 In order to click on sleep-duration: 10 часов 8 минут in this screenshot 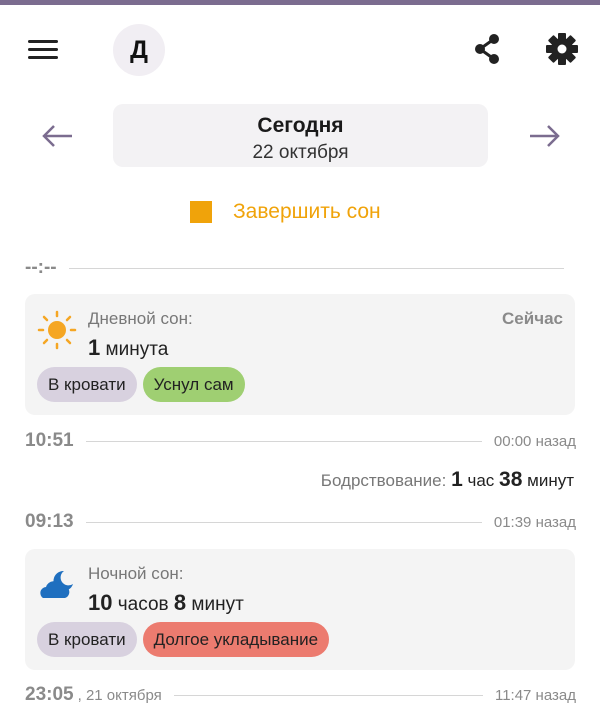, I will do `click(166, 603)`.